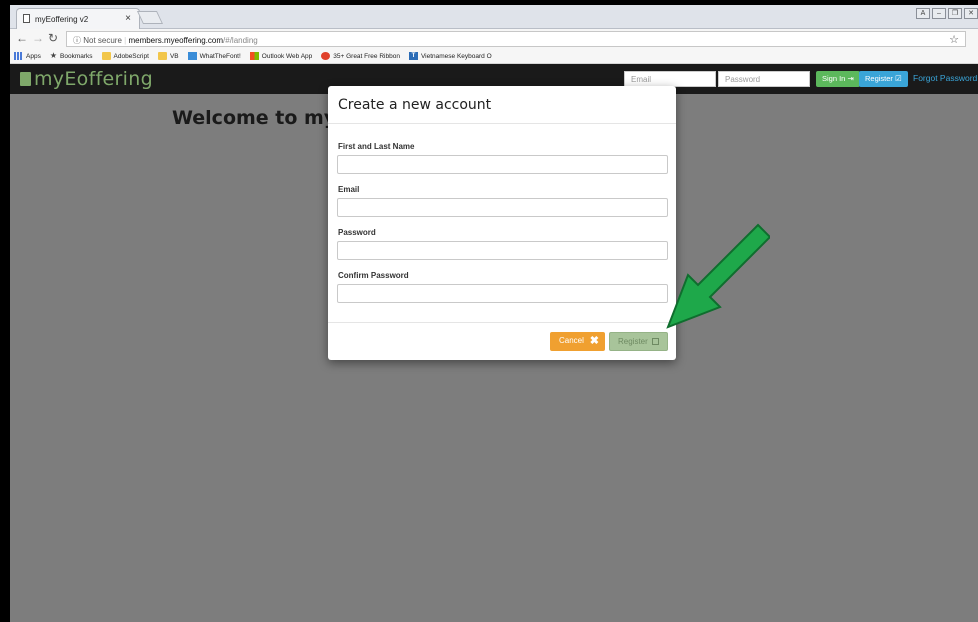  I want to click on keyboard-icon: T, so click(413, 56).